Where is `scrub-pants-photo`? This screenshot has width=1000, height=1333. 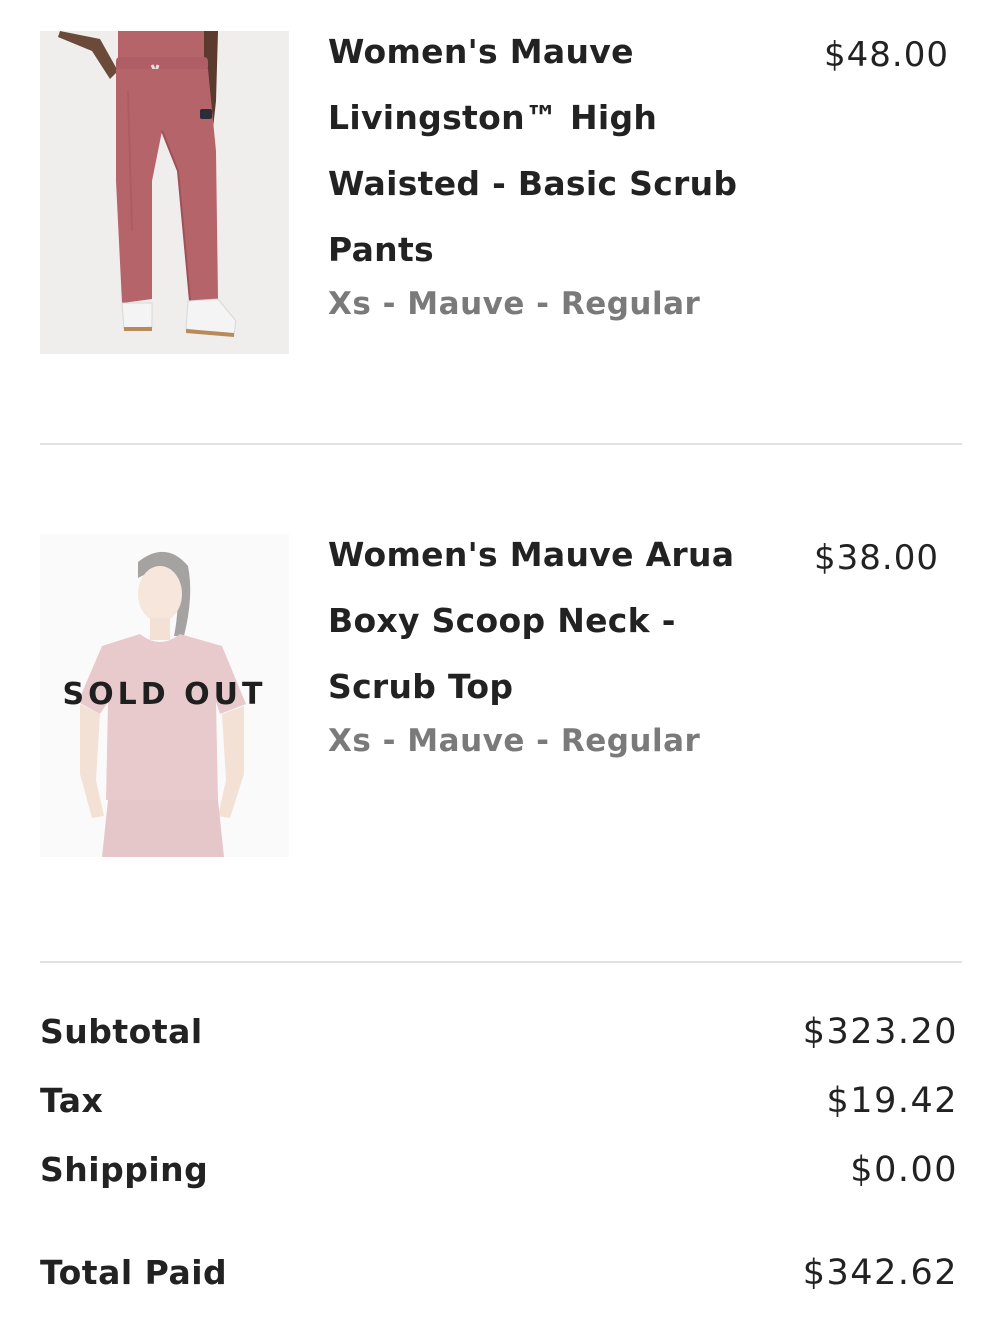 scrub-pants-photo is located at coordinates (164, 192).